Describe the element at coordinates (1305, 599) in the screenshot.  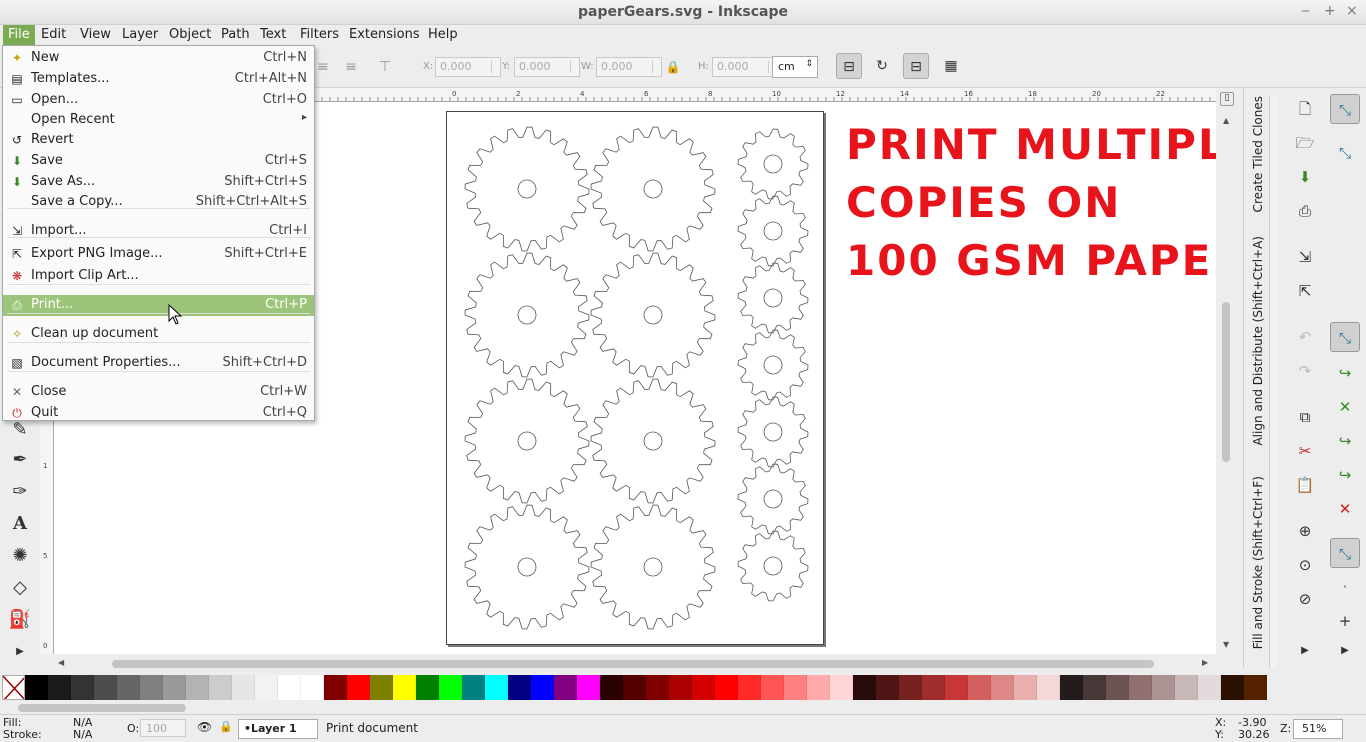
I see `zoom-page-icon: ⊘` at that location.